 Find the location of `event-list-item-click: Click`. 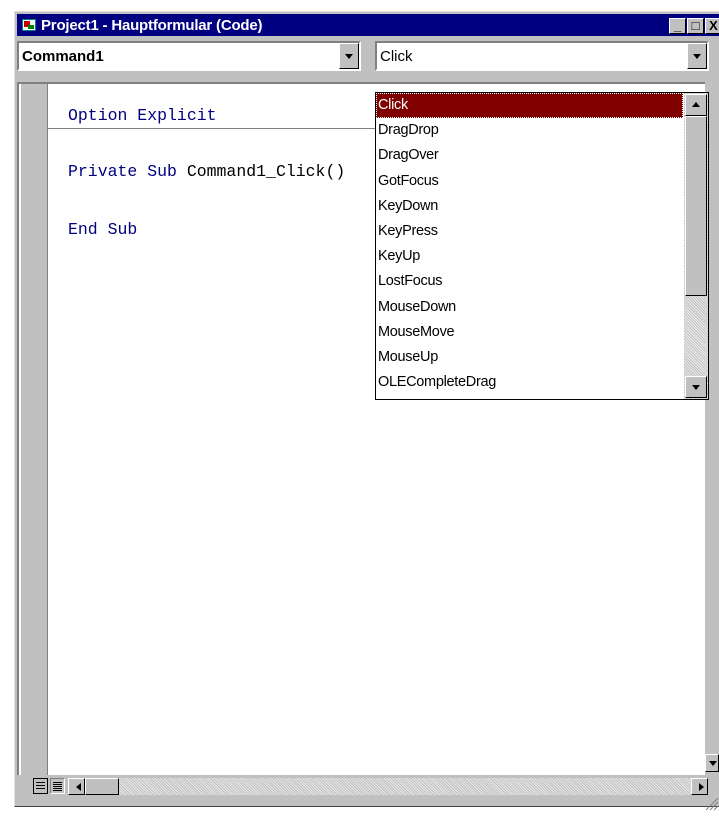

event-list-item-click: Click is located at coordinates (529, 106).